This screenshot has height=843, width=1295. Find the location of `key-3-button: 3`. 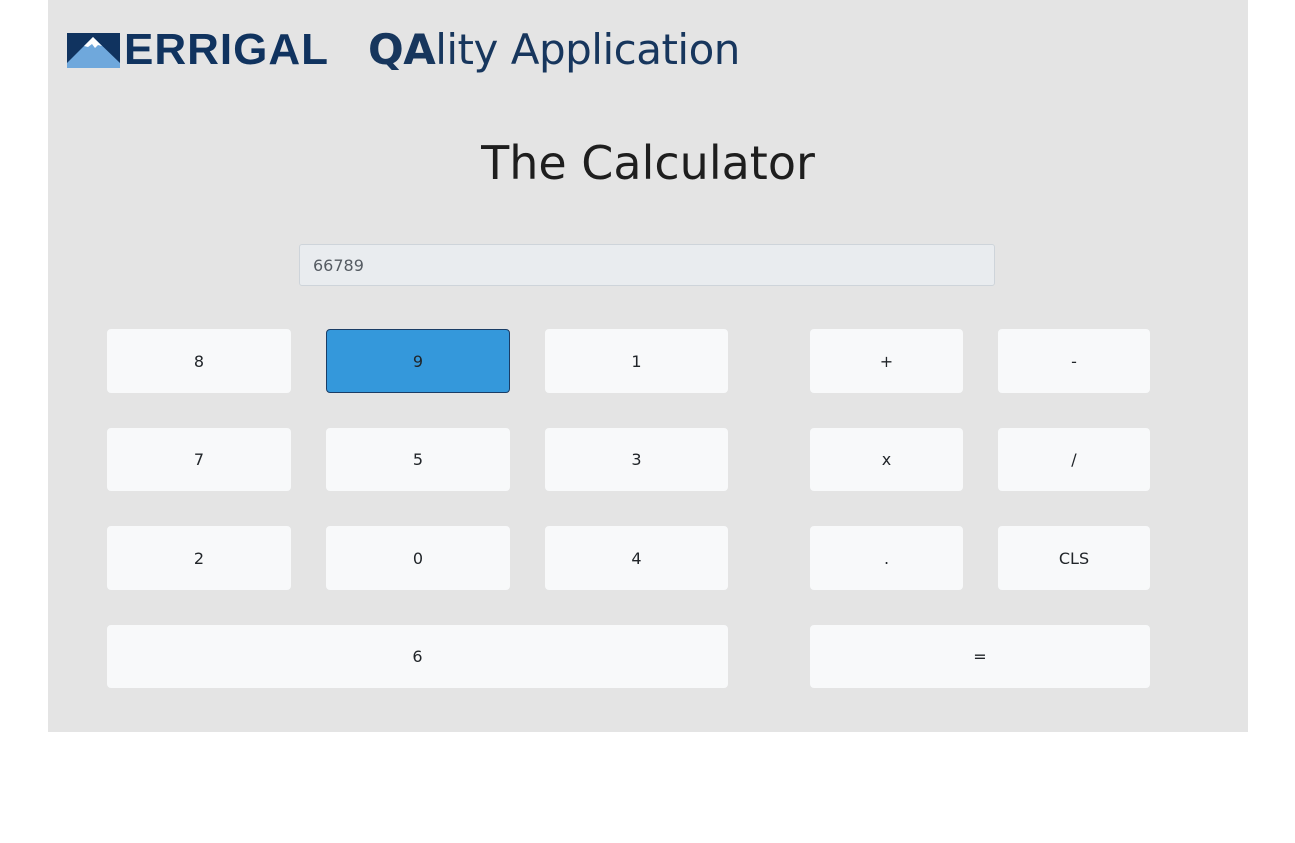

key-3-button: 3 is located at coordinates (636, 459).